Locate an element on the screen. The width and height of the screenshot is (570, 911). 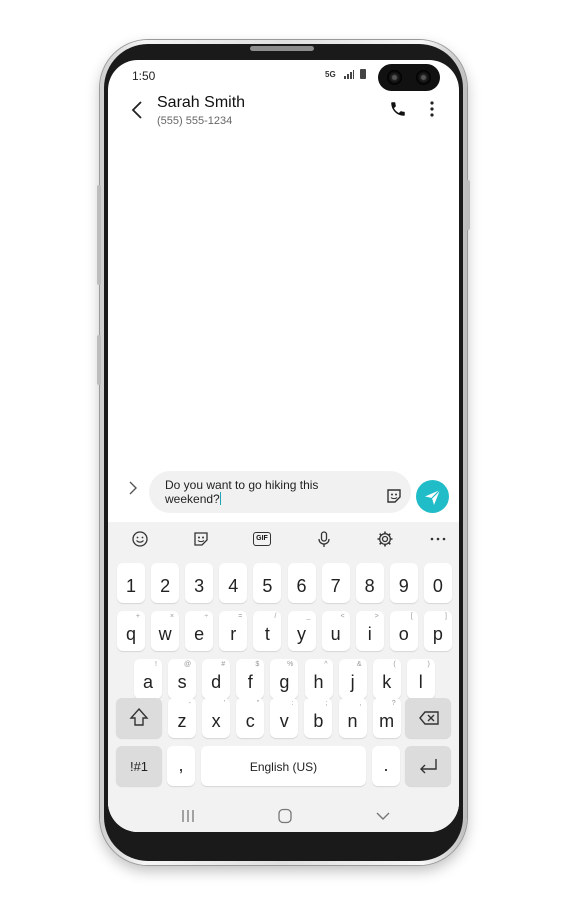
key-w: w × is located at coordinates (165, 631).